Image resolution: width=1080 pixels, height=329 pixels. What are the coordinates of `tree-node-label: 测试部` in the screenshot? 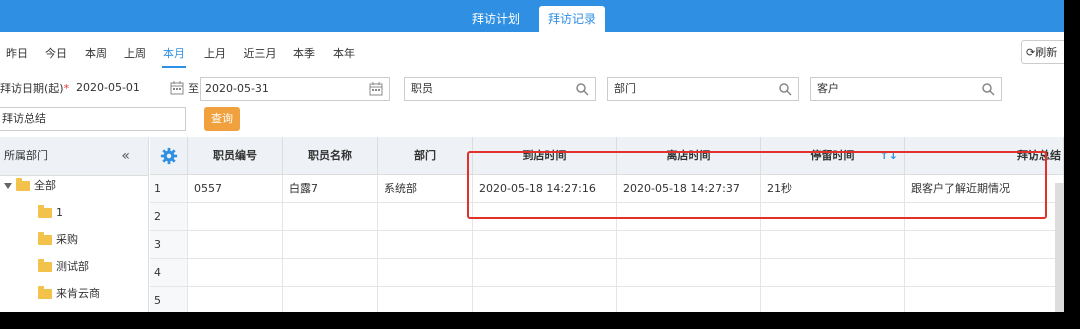 It's located at (72, 266).